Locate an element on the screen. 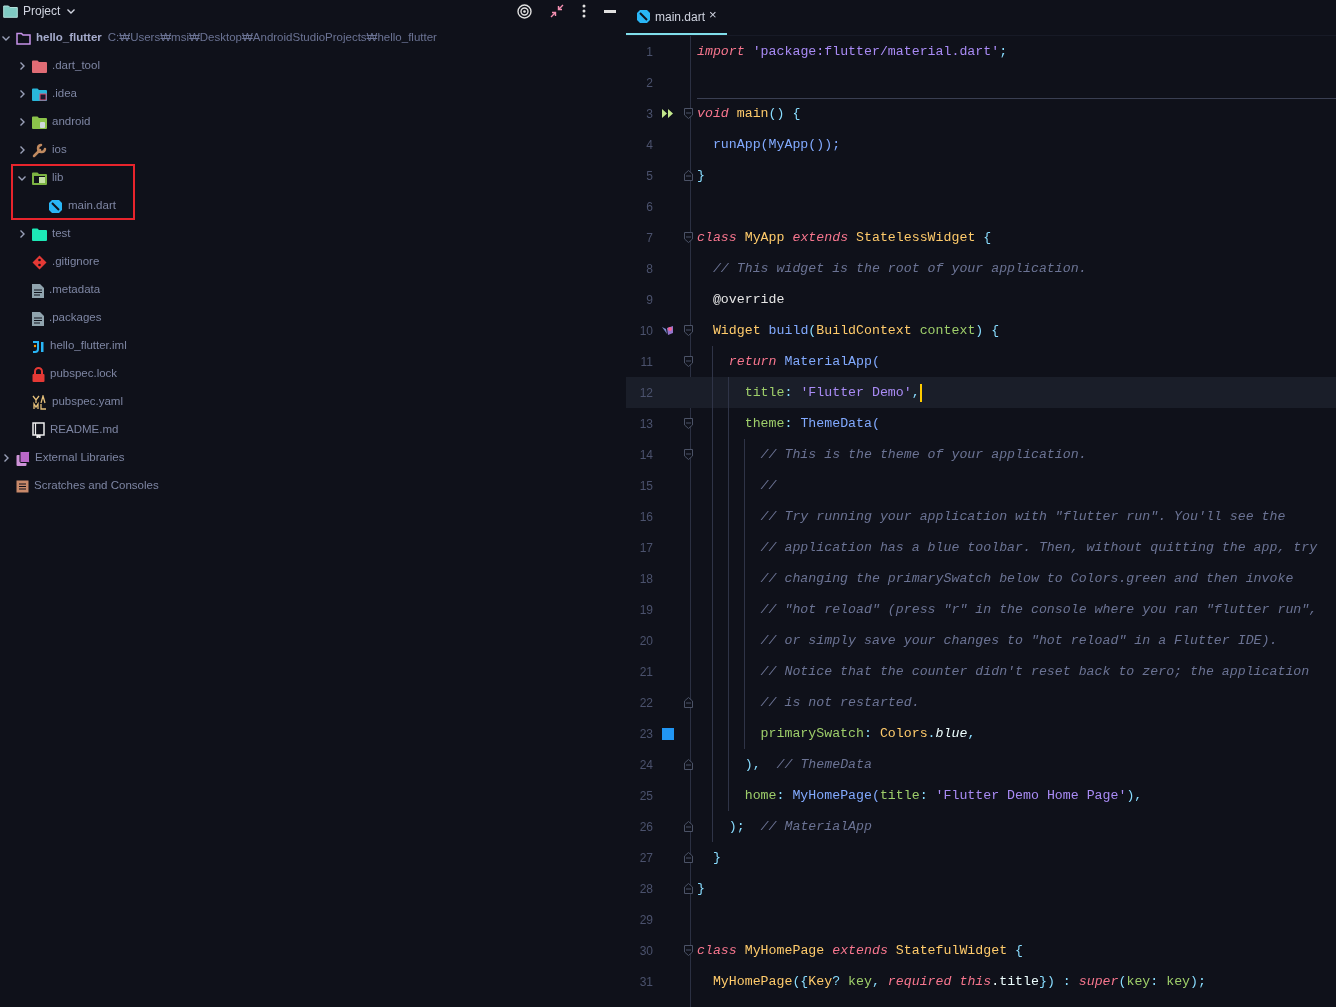 The height and width of the screenshot is (1007, 1336). line-number: 28 is located at coordinates (646, 889).